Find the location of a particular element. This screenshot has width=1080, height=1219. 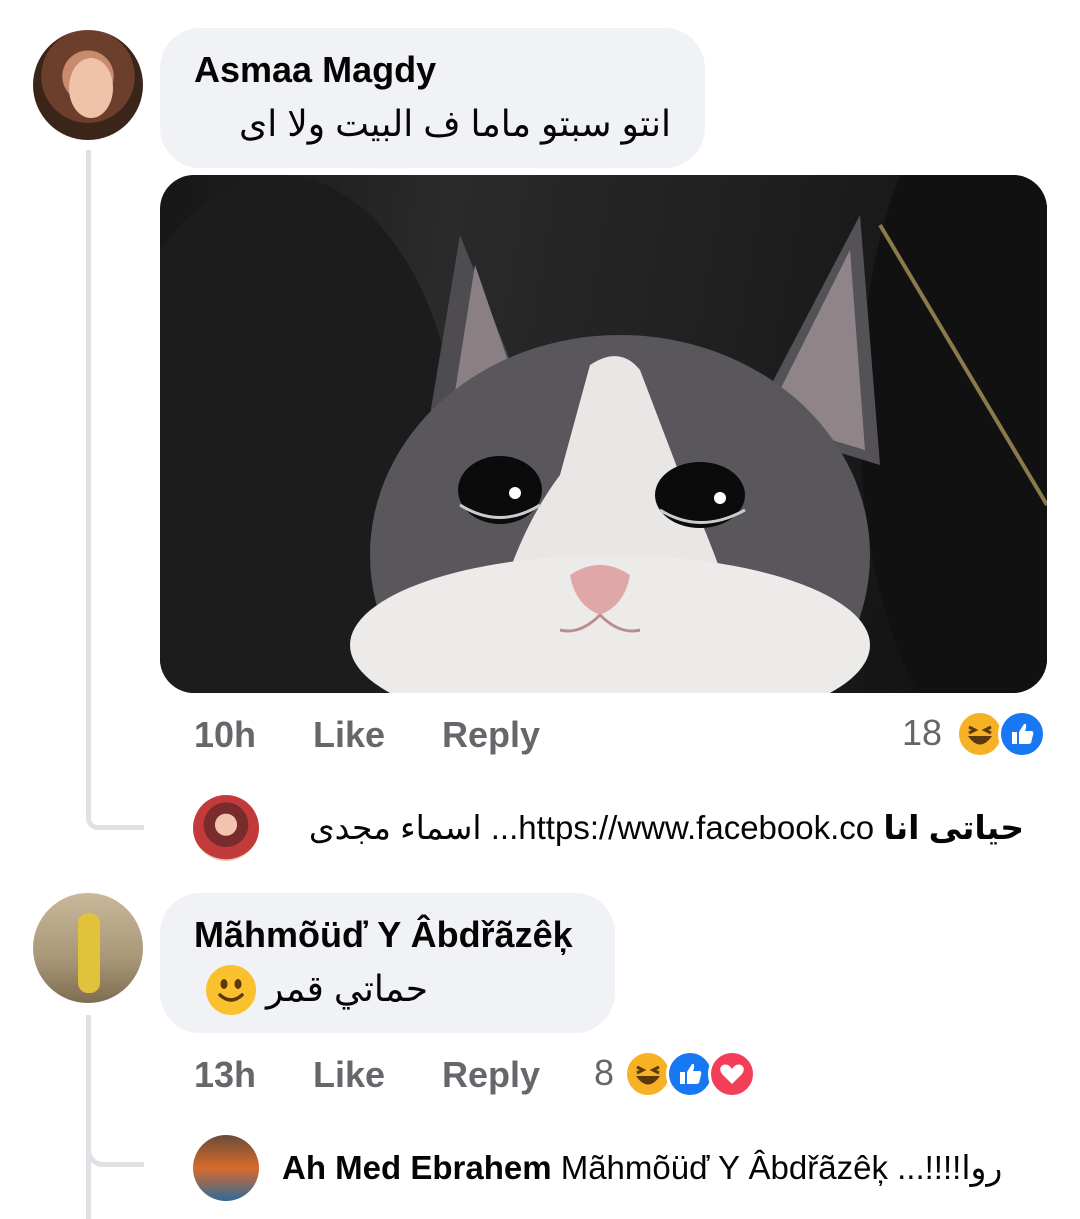

reaction-summary: 18 is located at coordinates (974, 733).